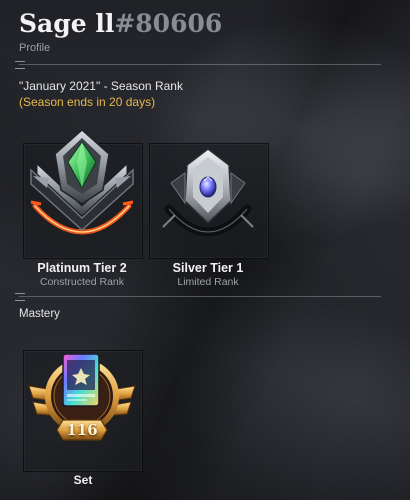 The image size is (410, 500). I want to click on player-name: Sage ll, so click(67, 23).